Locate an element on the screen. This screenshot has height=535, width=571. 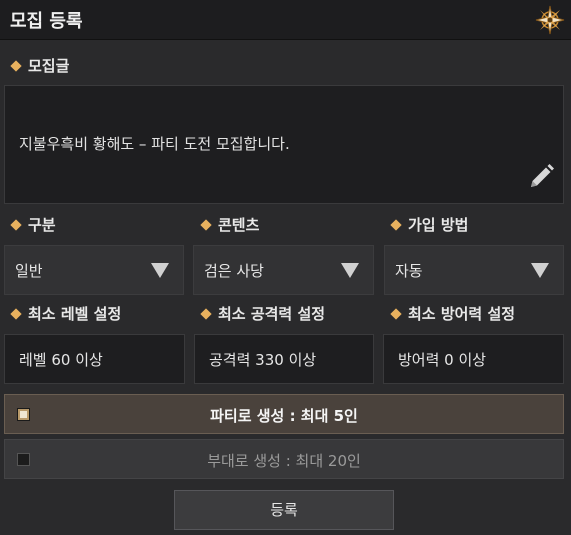
join-method-label: 가입 방법 is located at coordinates (438, 225).